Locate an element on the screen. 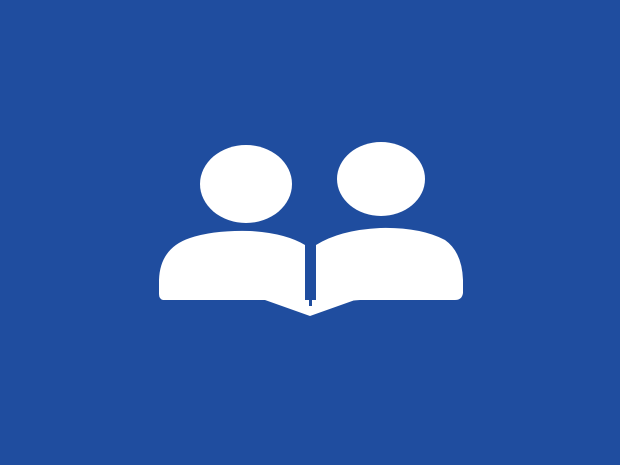 The image size is (620, 465). right-person-body is located at coordinates (389, 267).